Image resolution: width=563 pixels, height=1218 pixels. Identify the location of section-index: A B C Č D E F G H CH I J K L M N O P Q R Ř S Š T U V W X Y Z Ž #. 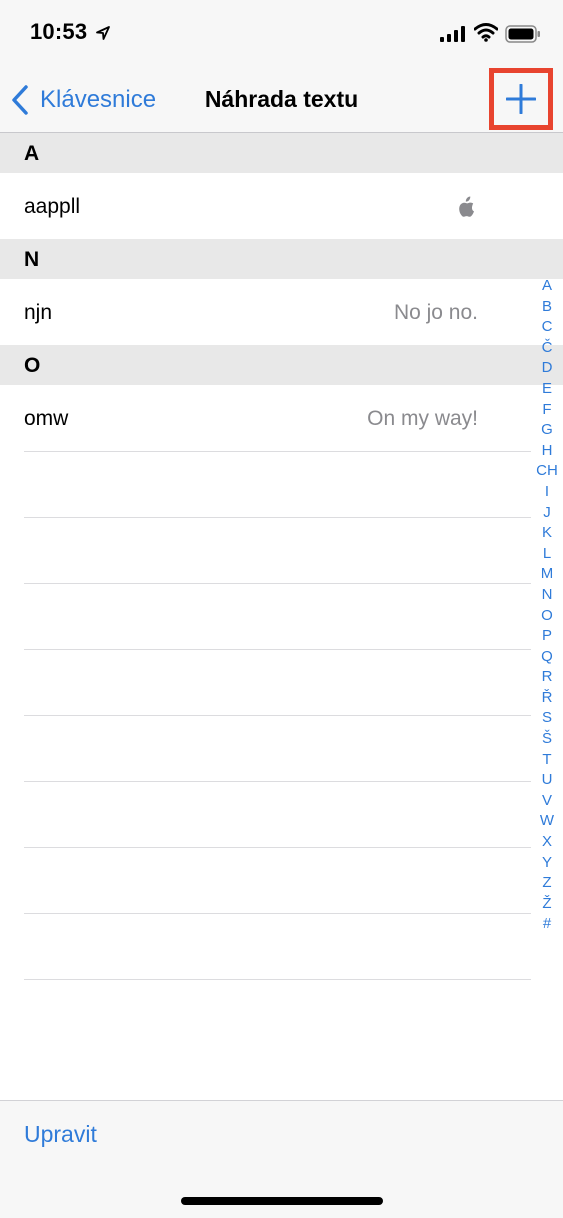
(547, 605).